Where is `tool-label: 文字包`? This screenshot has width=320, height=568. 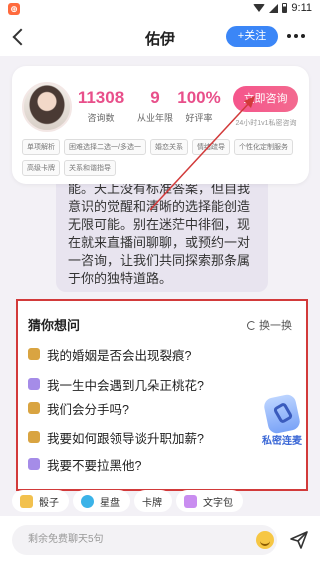
tool-label: 文字包 is located at coordinates (218, 503).